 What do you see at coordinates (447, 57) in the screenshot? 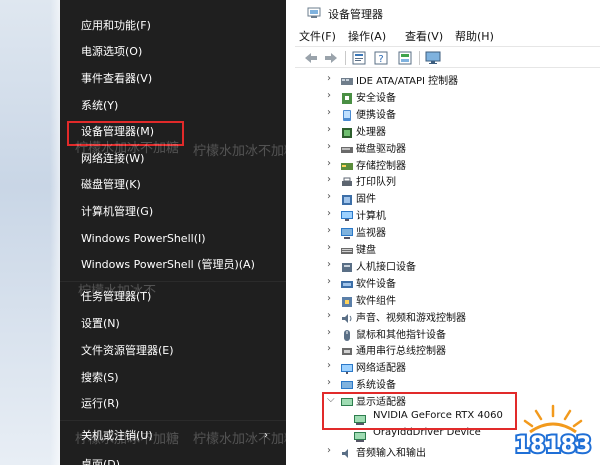
I see `toolbar: ?` at bounding box center [447, 57].